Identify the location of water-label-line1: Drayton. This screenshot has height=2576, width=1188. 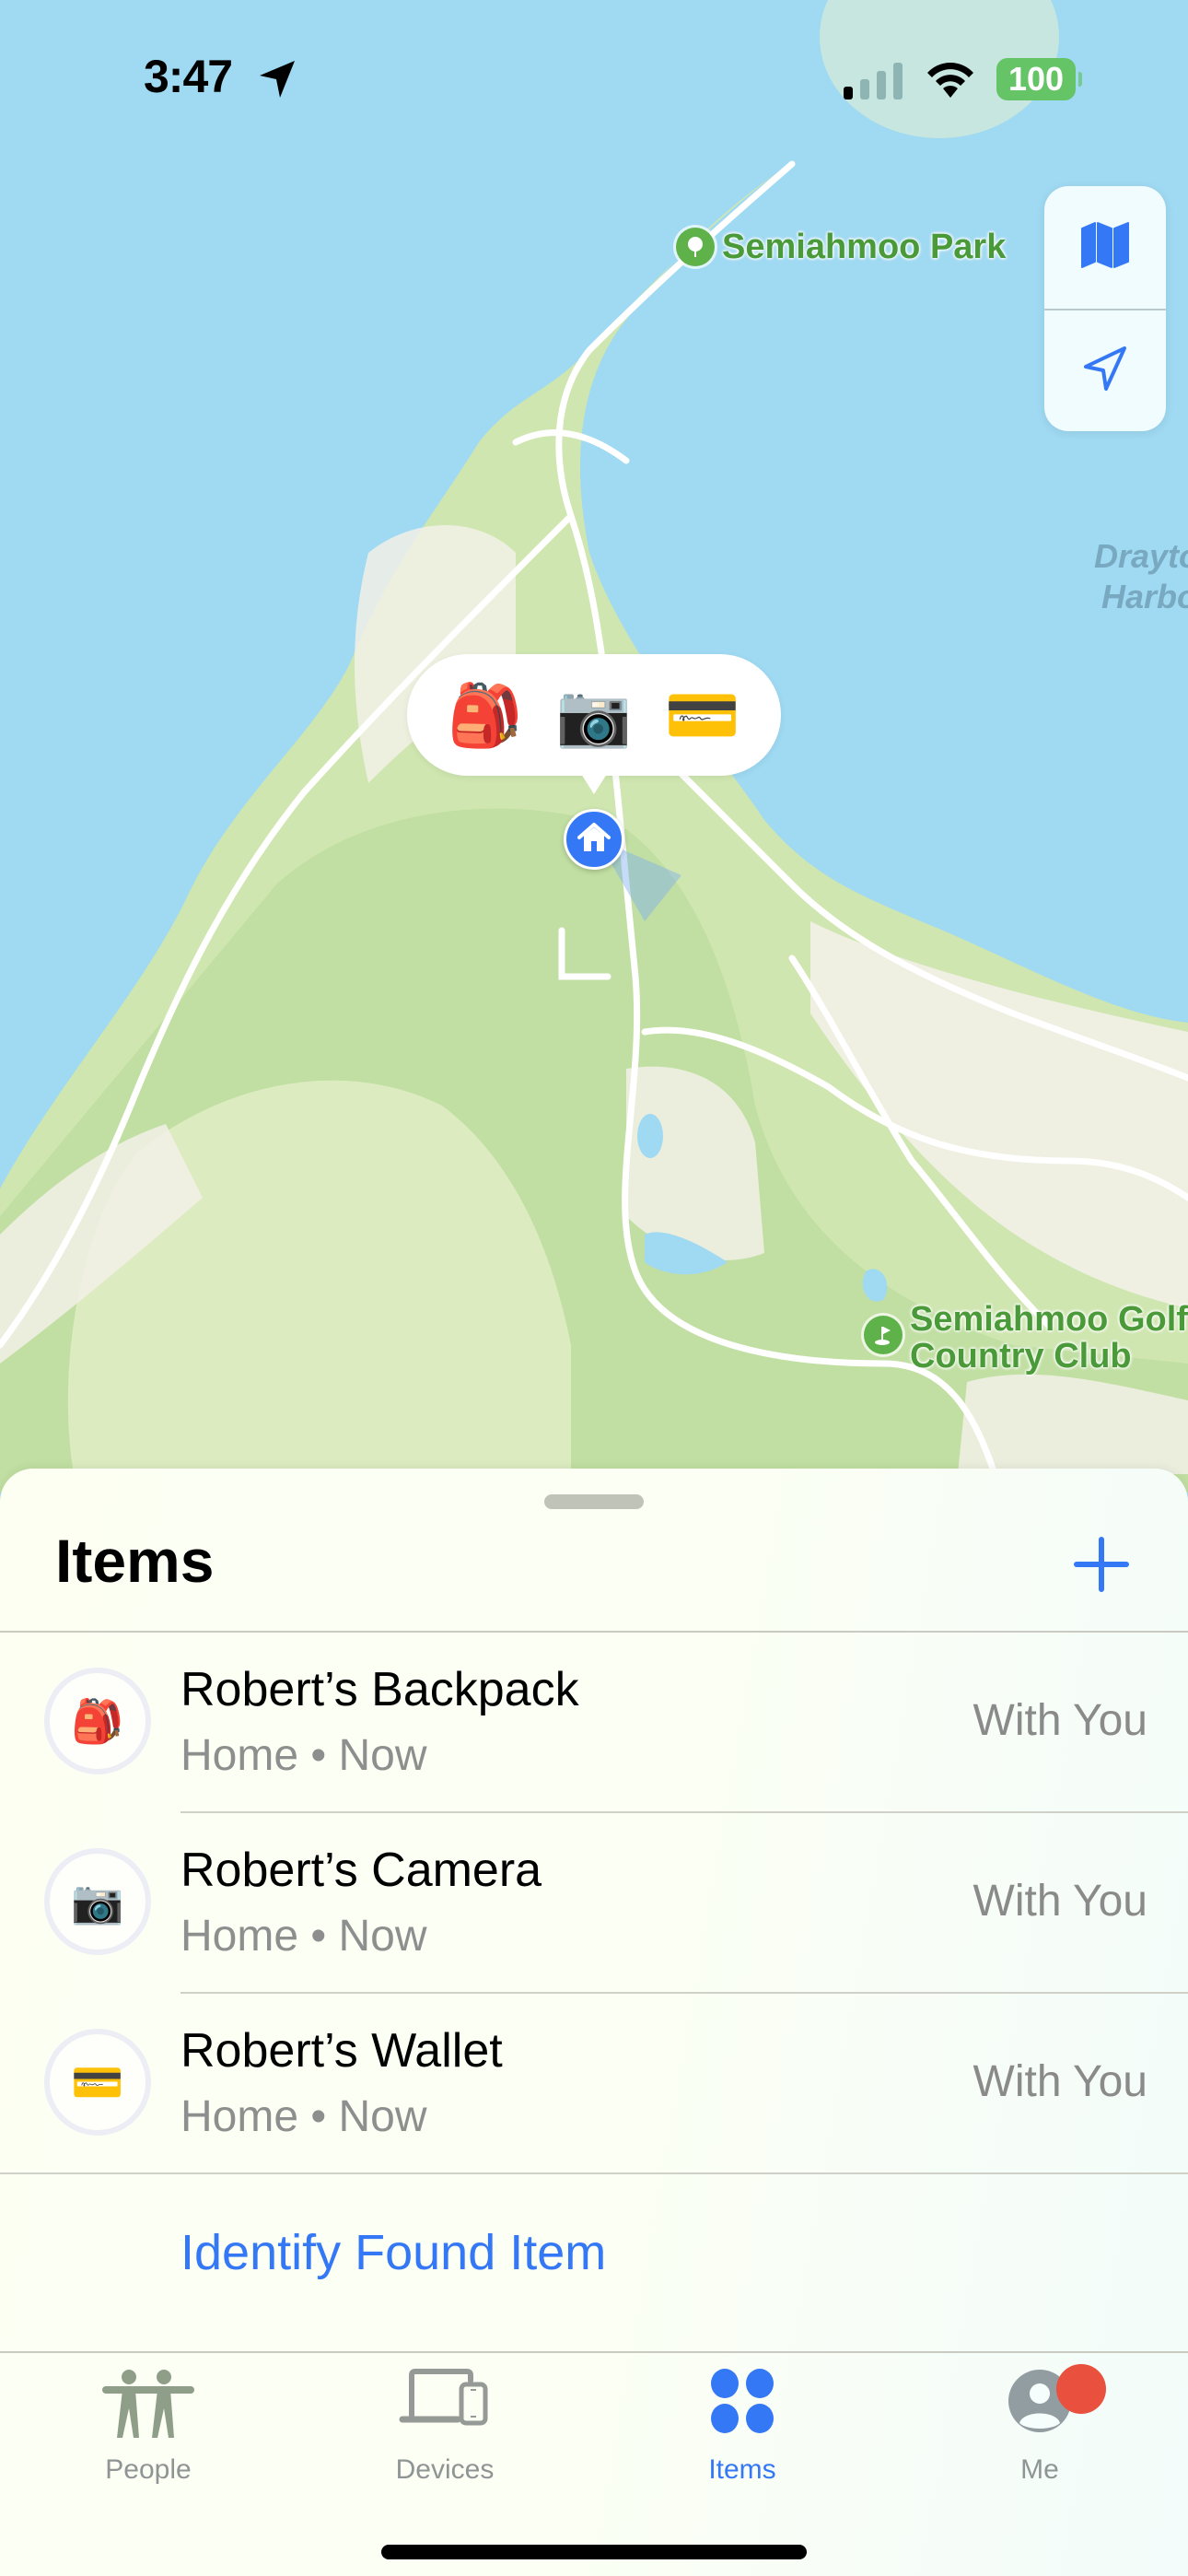
(1141, 556).